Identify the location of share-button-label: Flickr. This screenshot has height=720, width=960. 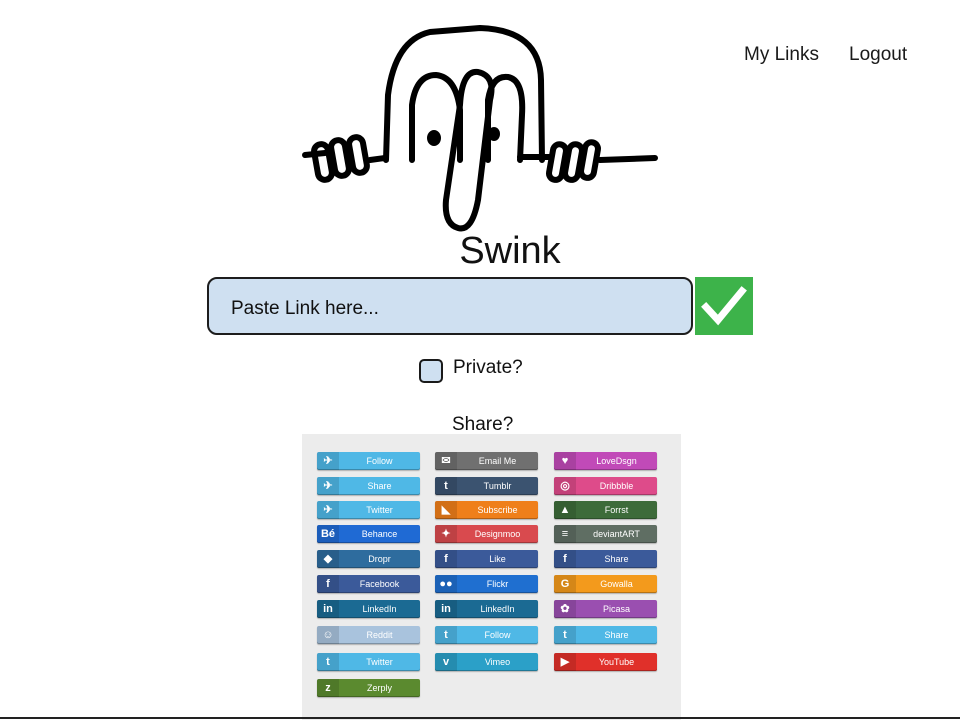
(497, 584).